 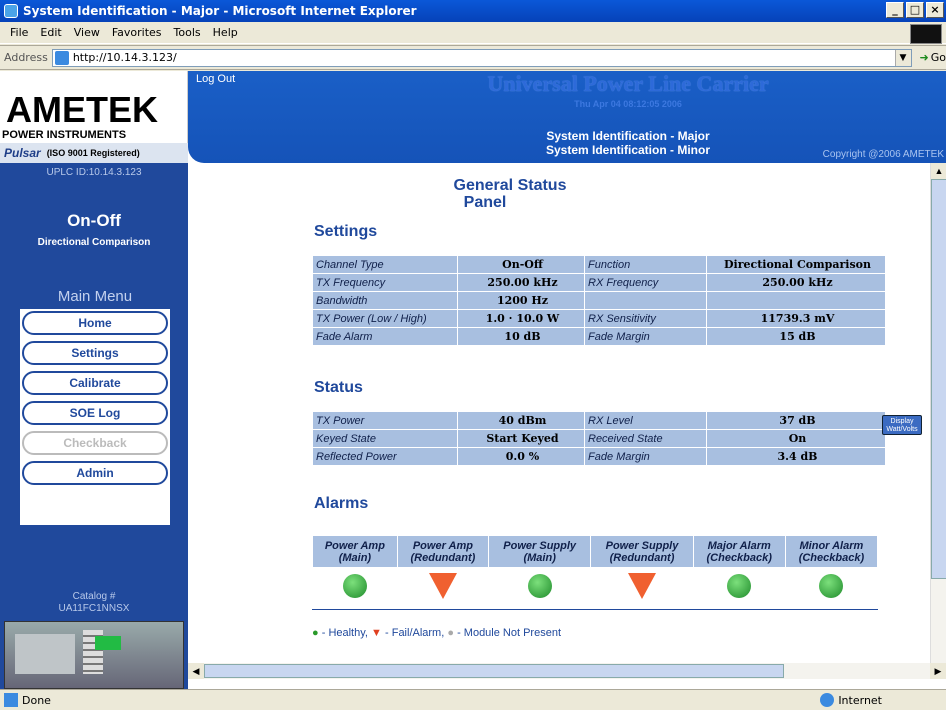 What do you see at coordinates (196, 671) in the screenshot?
I see `scroll-left-icon: ◀` at bounding box center [196, 671].